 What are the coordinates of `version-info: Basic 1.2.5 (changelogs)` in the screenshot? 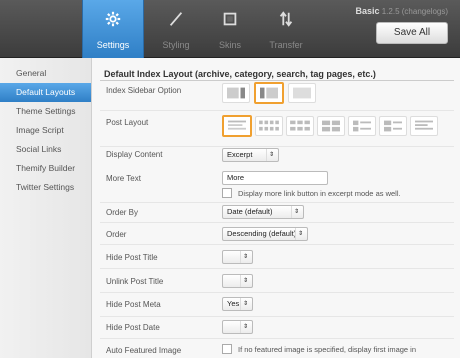 It's located at (401, 11).